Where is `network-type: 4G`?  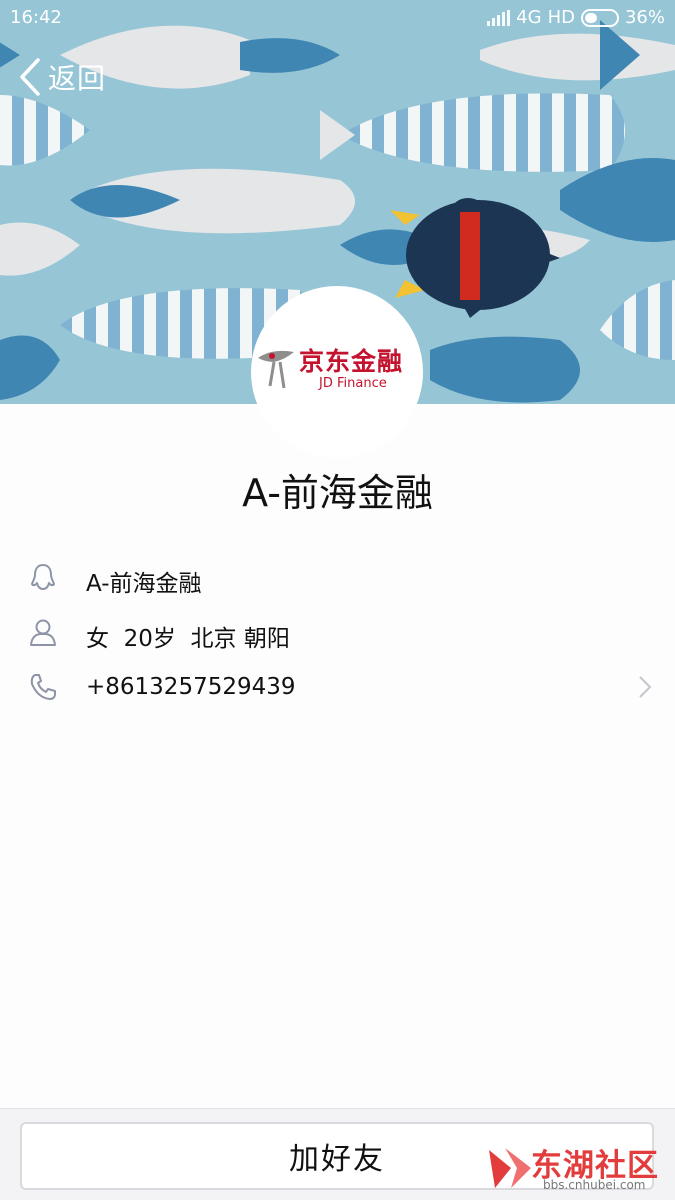
network-type: 4G is located at coordinates (529, 17).